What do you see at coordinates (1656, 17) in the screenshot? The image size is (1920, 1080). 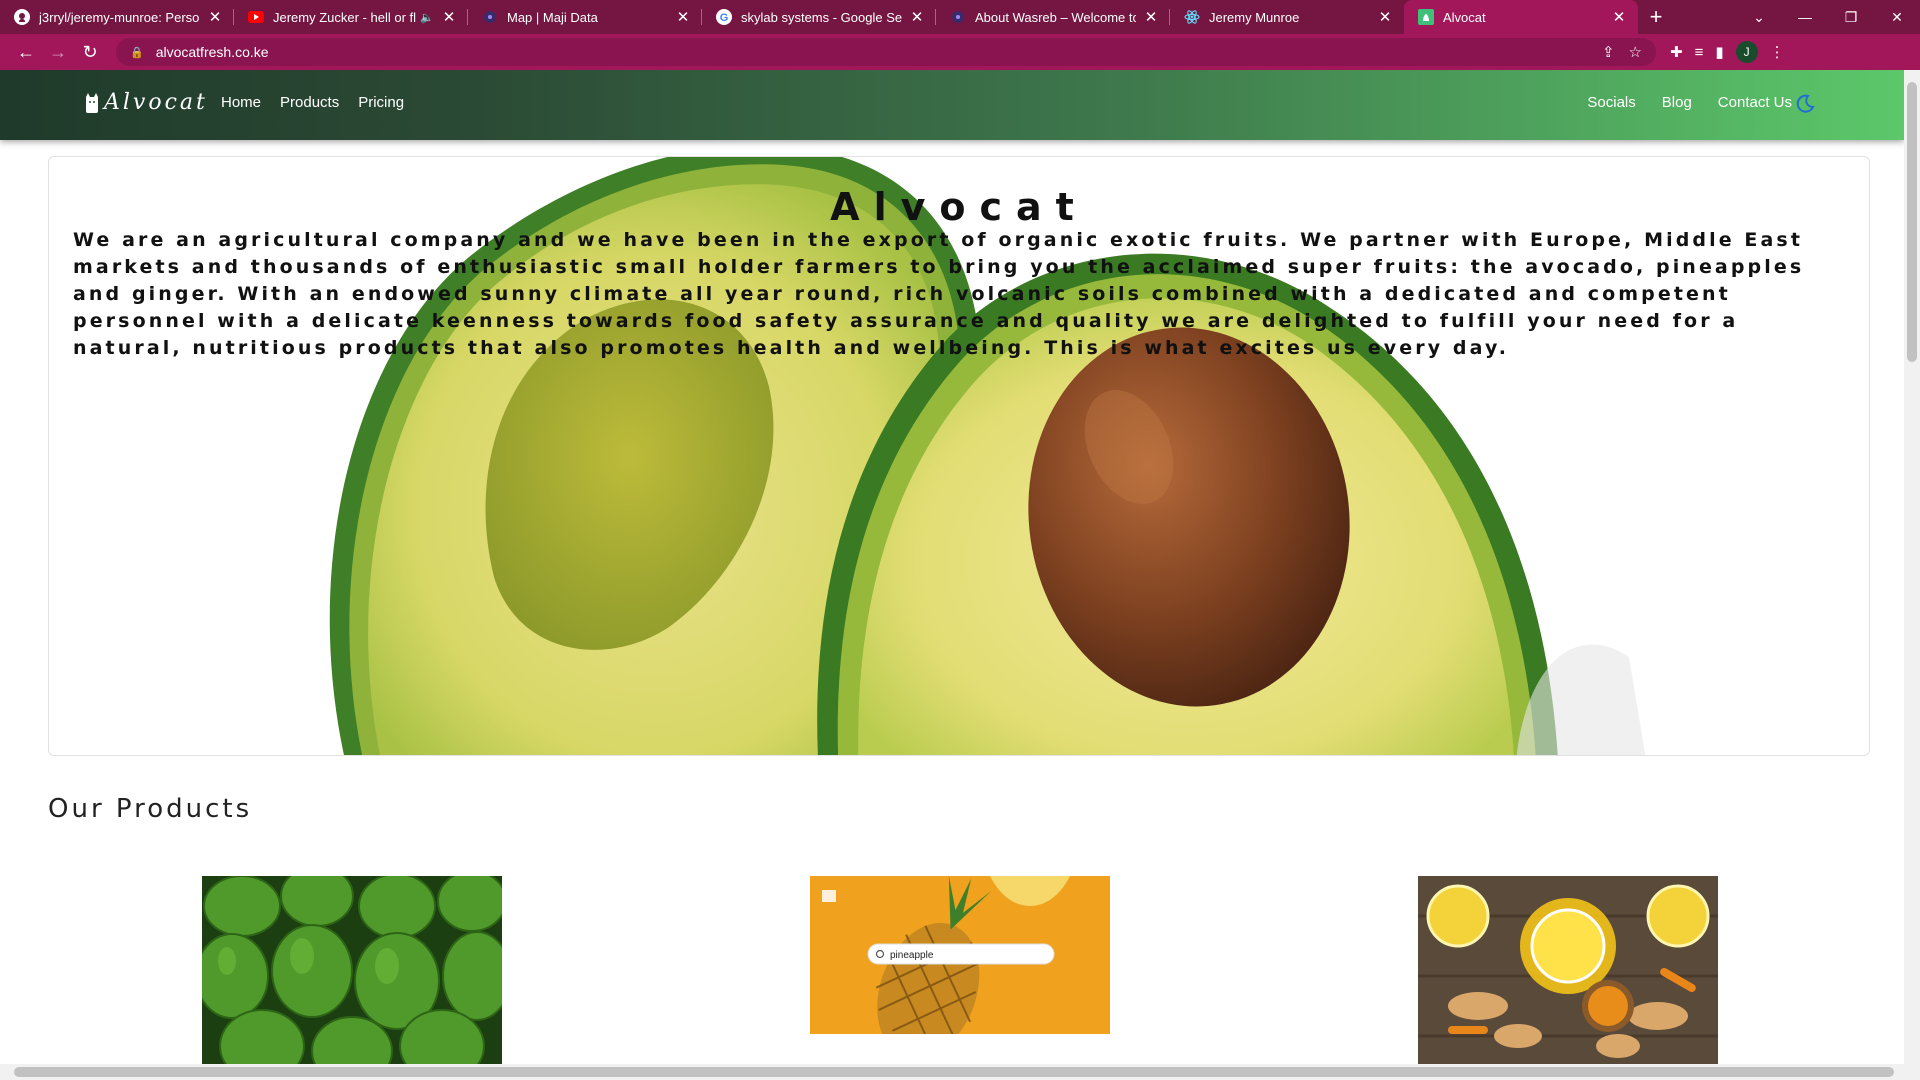 I see `new-tab-button: +` at bounding box center [1656, 17].